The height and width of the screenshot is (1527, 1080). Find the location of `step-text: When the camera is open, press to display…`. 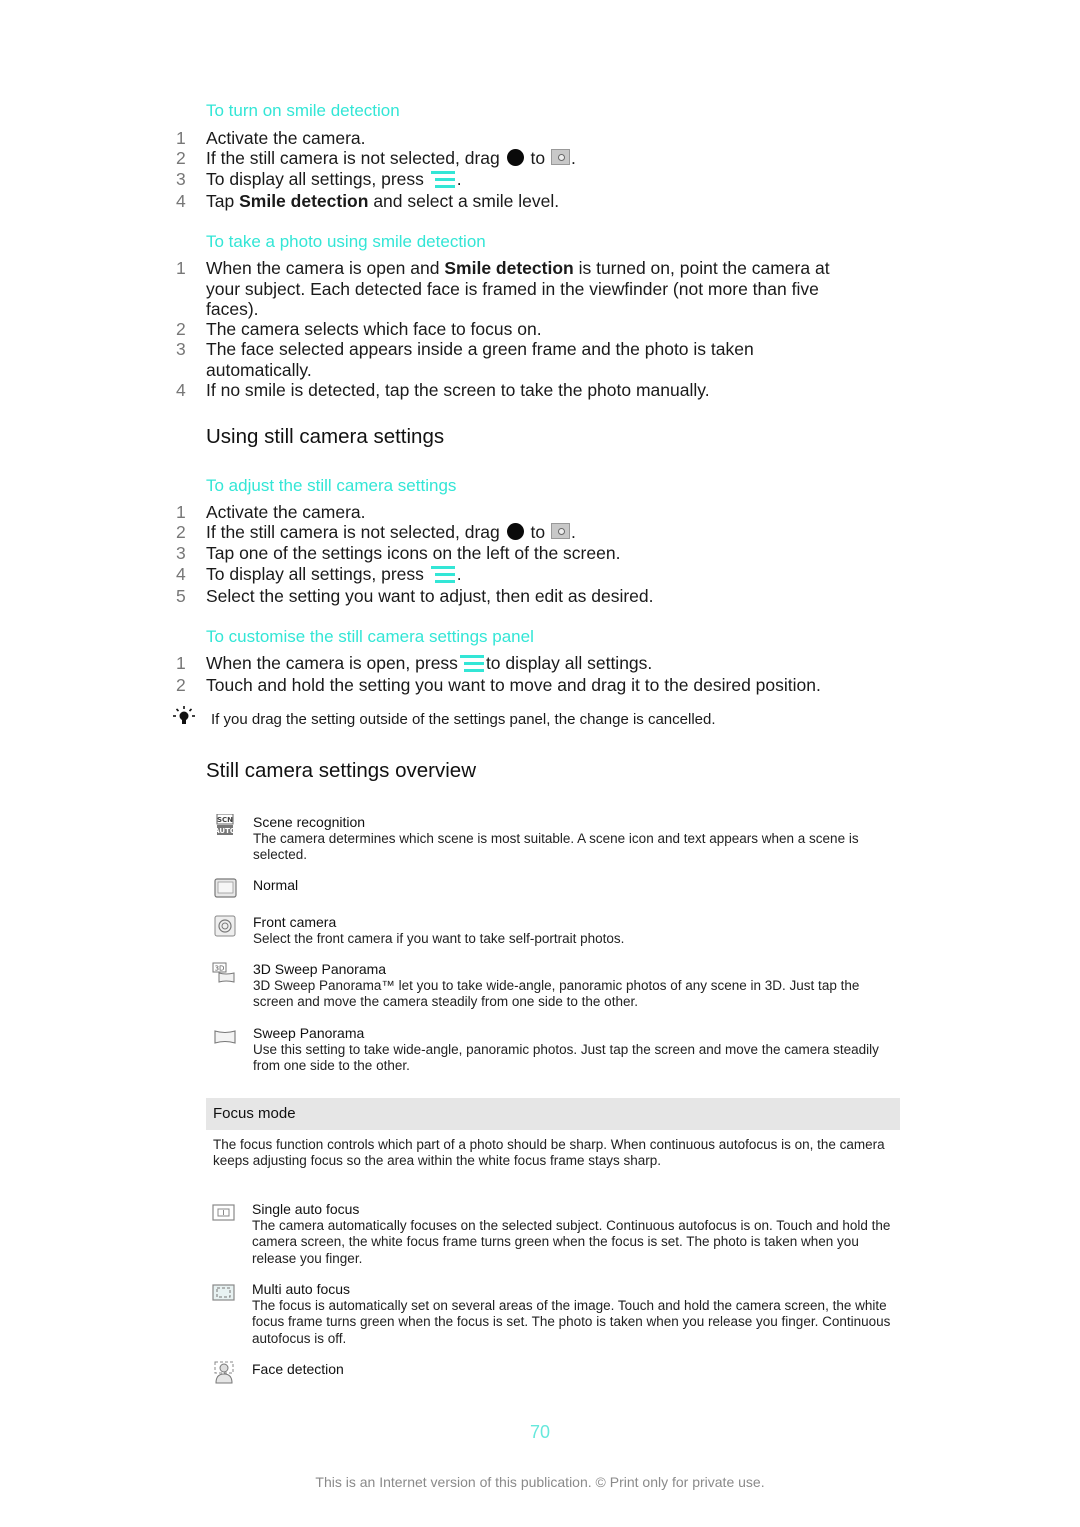

step-text: When the camera is open, press to display… is located at coordinates (526, 663).